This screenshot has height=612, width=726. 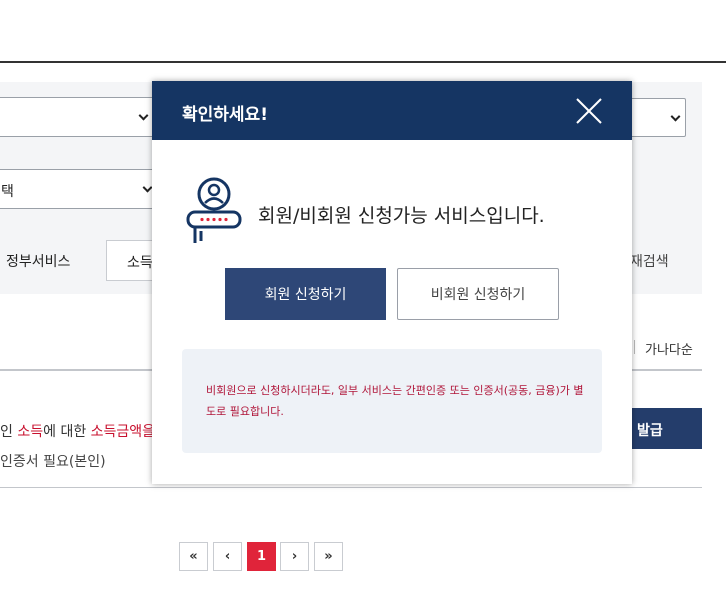 I want to click on gov-service-label: 정부서비스, so click(x=38, y=262).